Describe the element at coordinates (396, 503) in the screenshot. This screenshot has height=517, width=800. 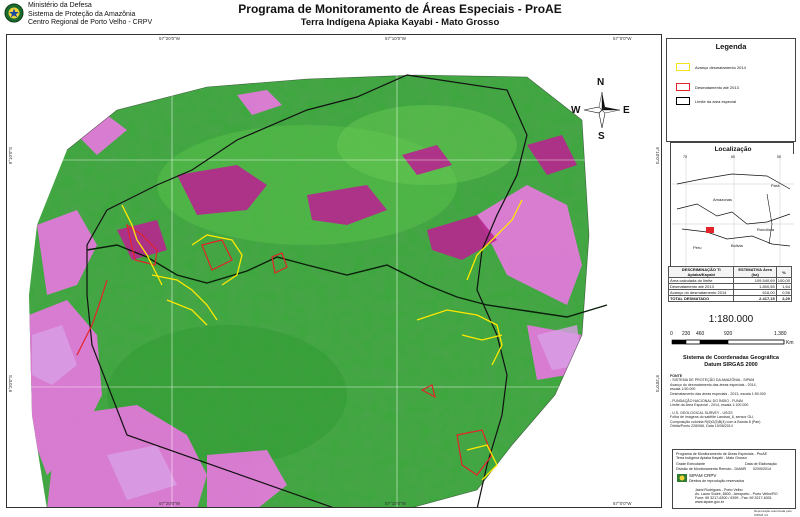
I see `grid-label-bottom-2: 57°10'0"W` at that location.